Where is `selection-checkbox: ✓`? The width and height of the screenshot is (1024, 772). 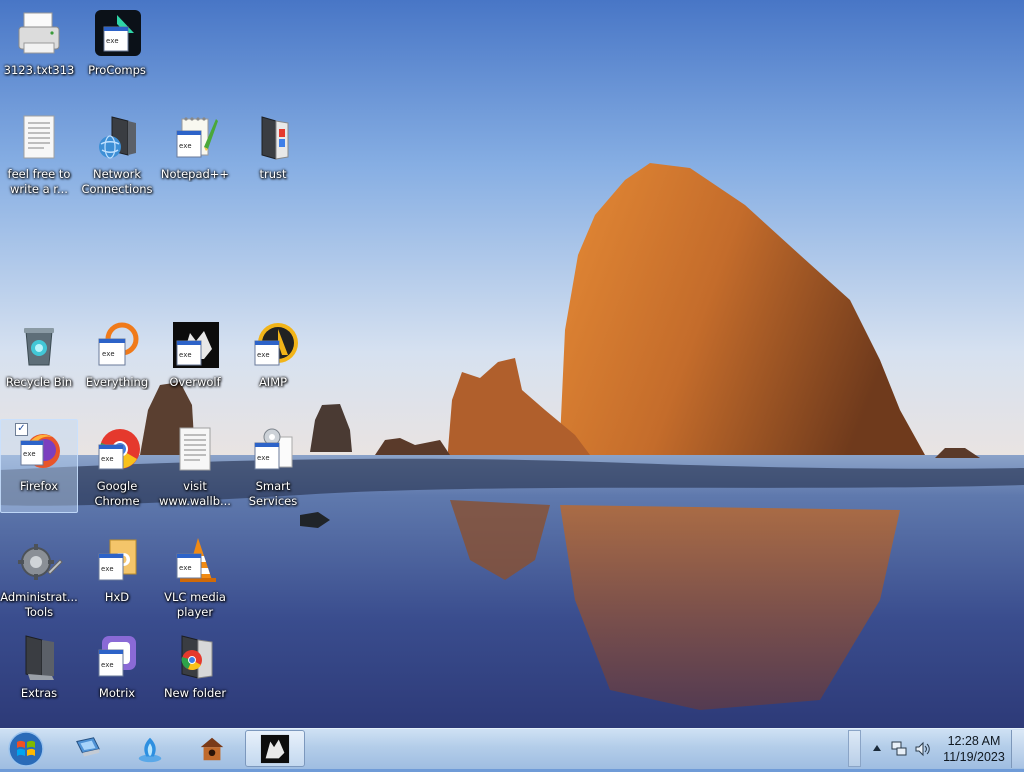 selection-checkbox: ✓ is located at coordinates (21, 429).